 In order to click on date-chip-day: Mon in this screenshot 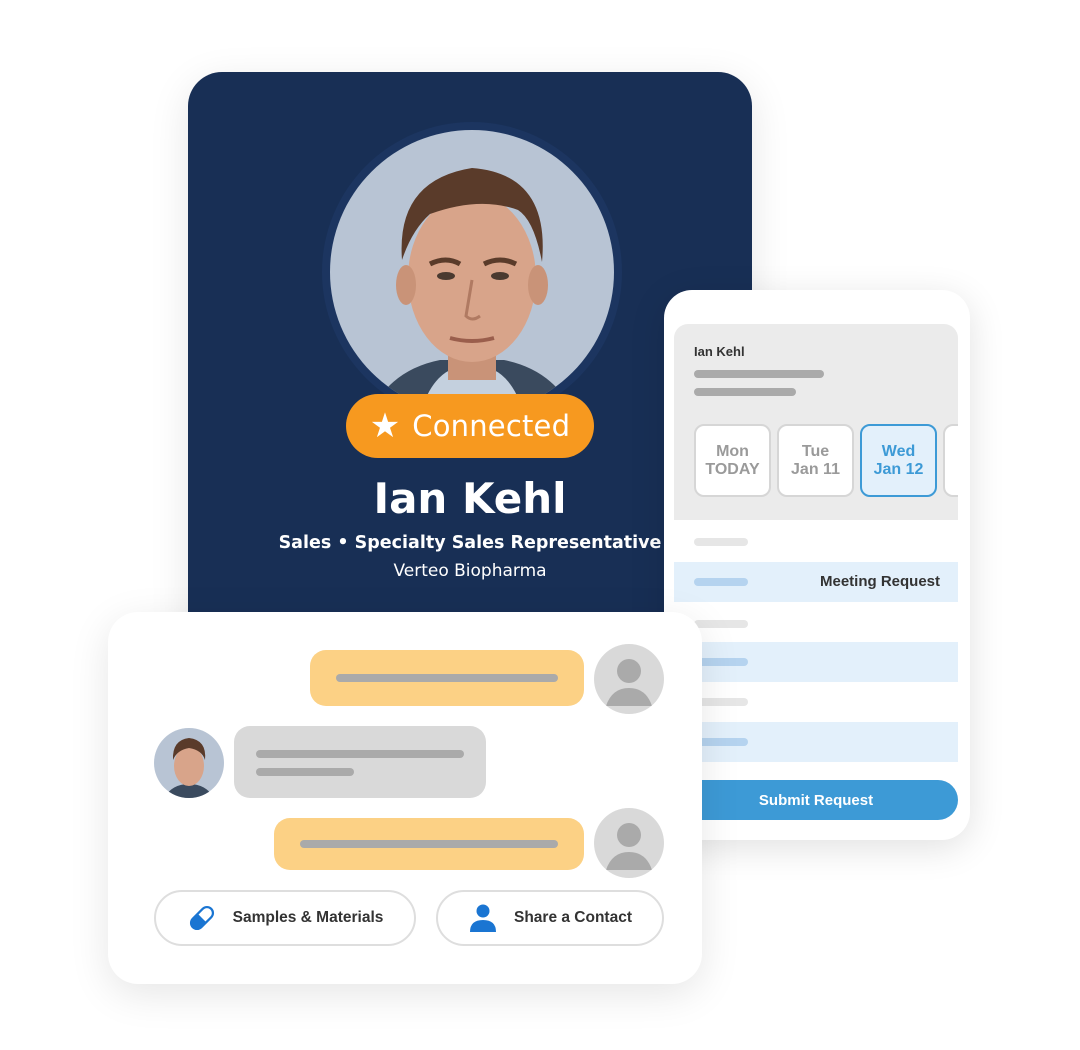, I will do `click(732, 451)`.